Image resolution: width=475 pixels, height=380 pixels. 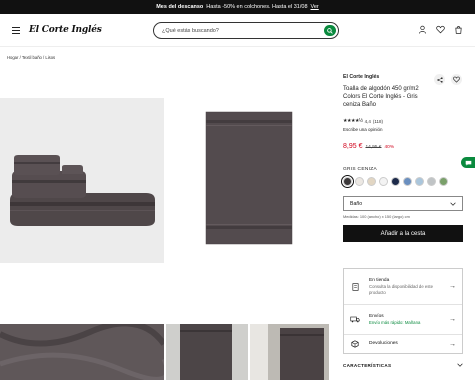 What do you see at coordinates (395, 322) in the screenshot?
I see `service-subtitle: Envío más rápido: Mañana` at bounding box center [395, 322].